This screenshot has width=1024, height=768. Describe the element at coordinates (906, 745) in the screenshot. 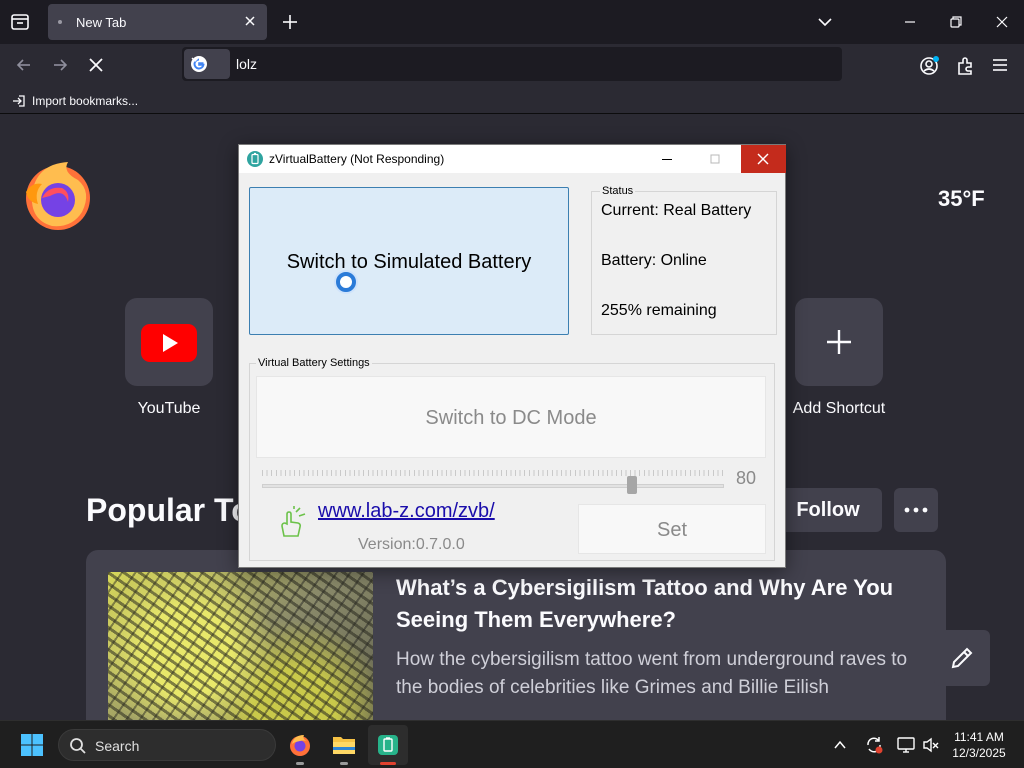

I see `network-icon` at that location.